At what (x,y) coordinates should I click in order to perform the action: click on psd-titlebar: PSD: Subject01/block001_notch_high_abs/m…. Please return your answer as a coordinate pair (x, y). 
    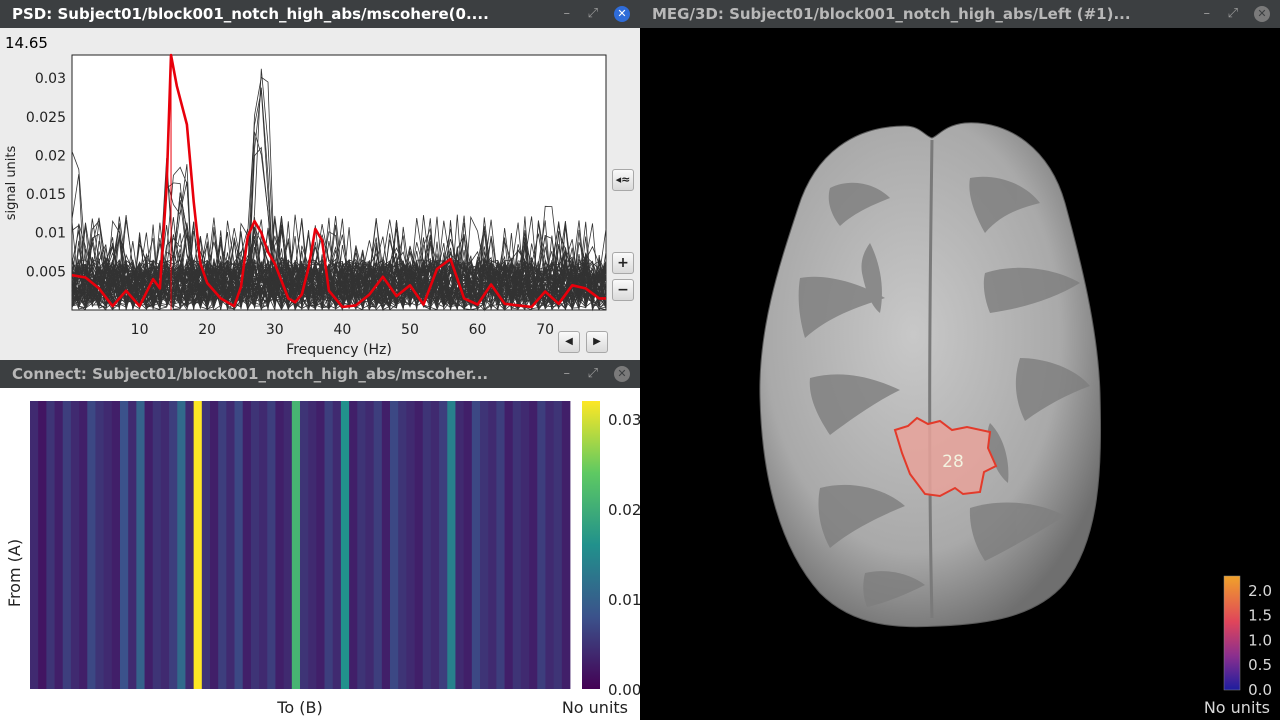
    Looking at the image, I should click on (320, 14).